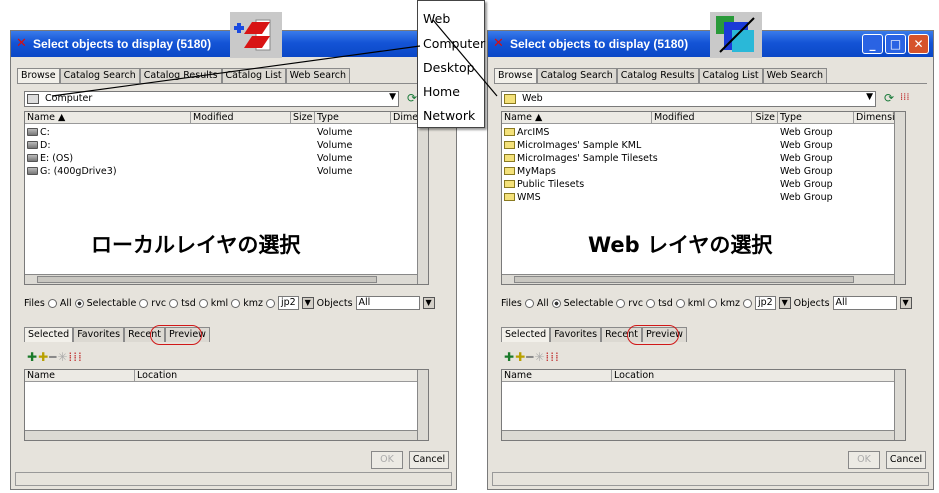 Image resolution: width=939 pixels, height=493 pixels. I want to click on connector-line-web, so click(465, 58).